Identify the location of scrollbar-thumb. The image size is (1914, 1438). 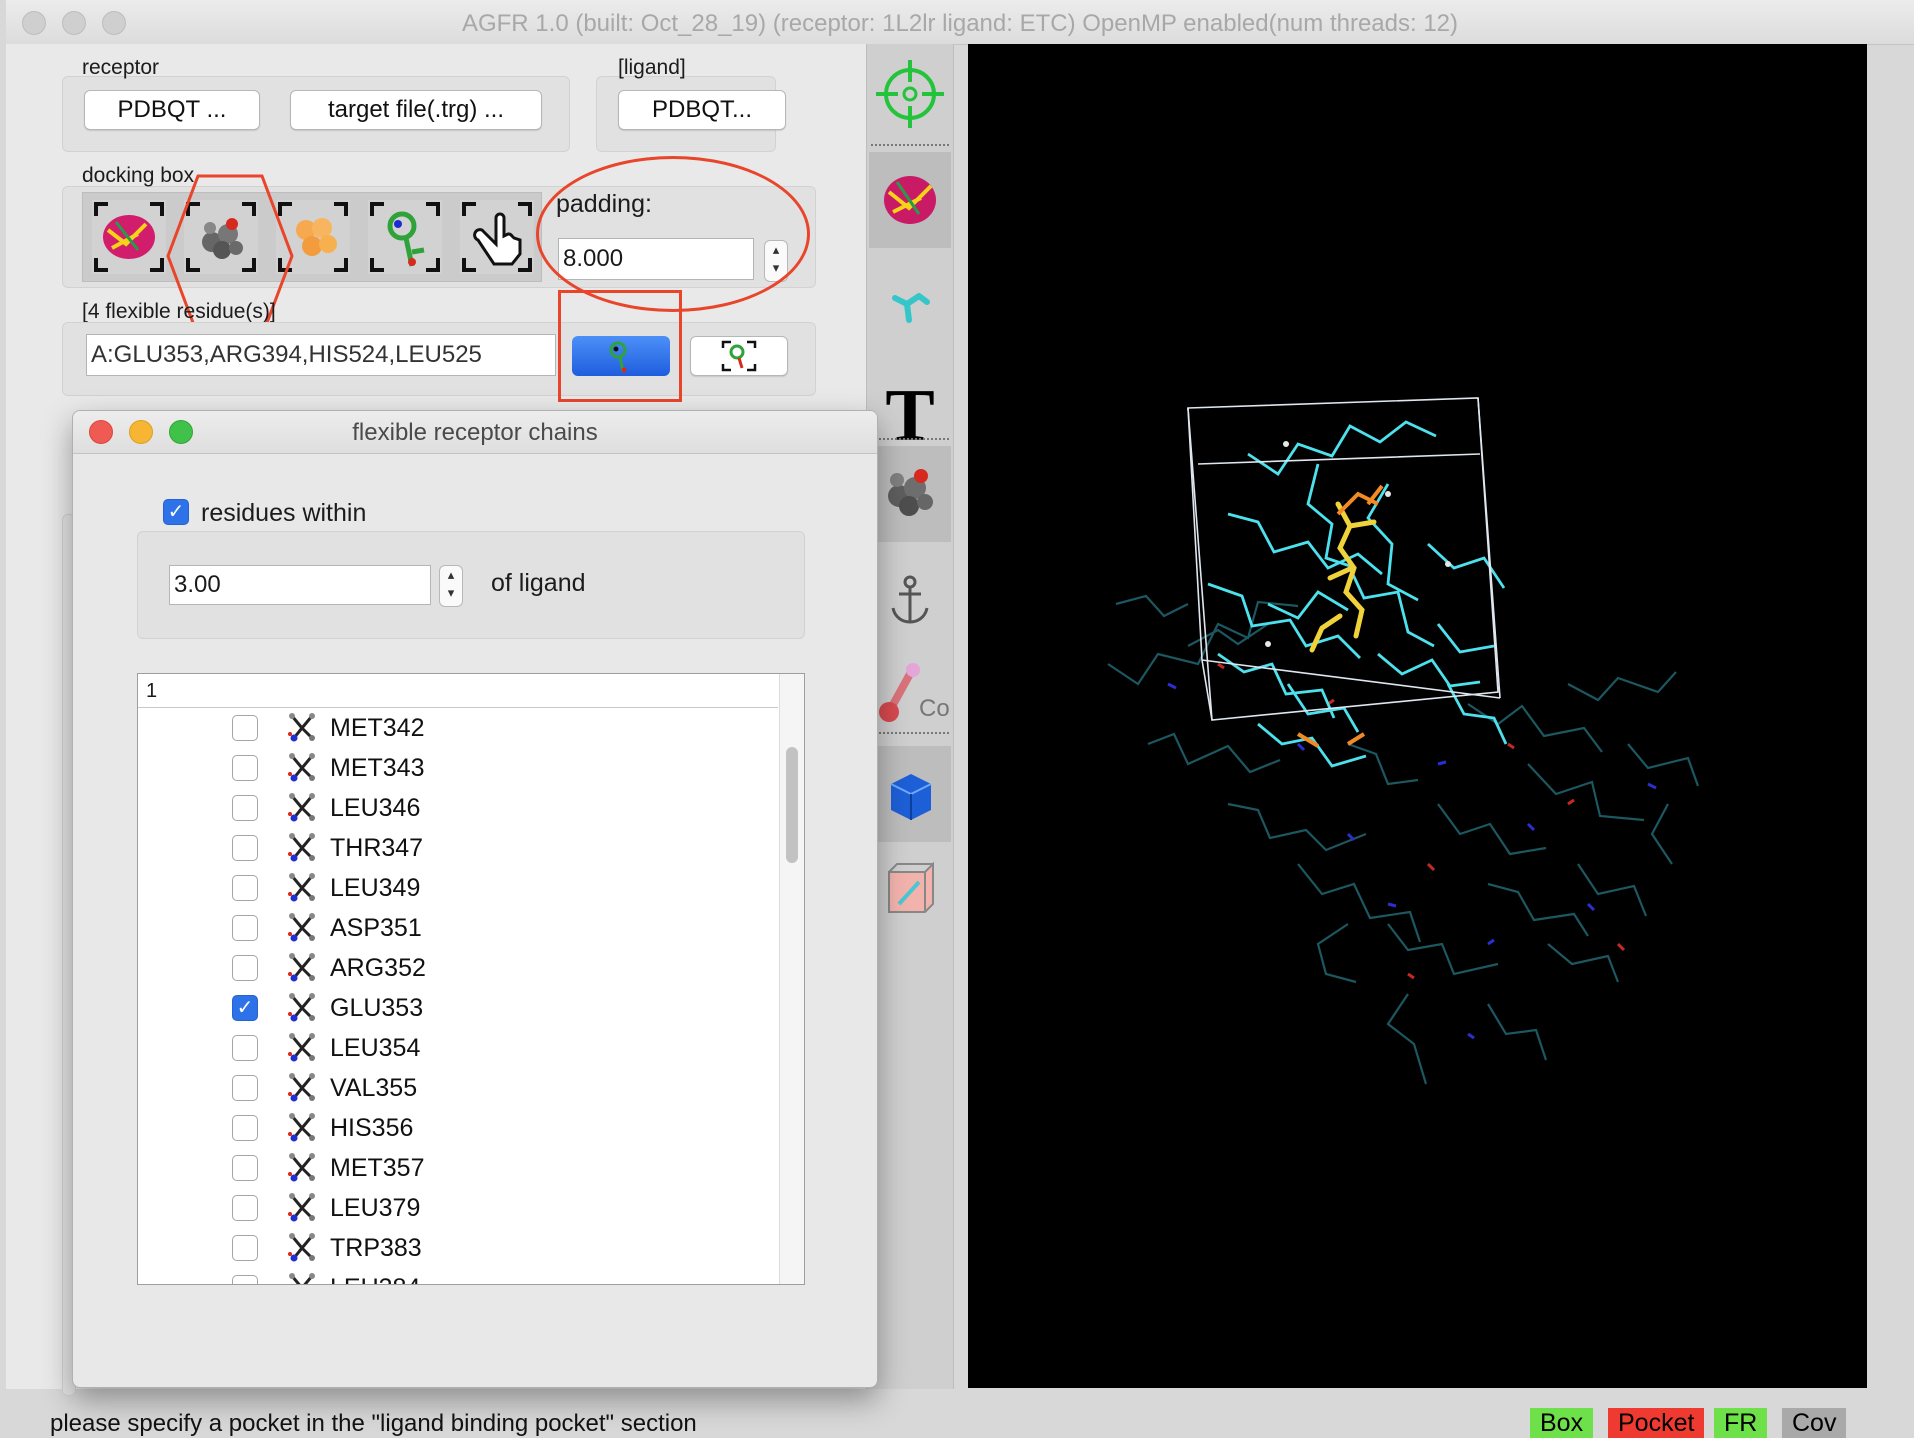
(792, 805).